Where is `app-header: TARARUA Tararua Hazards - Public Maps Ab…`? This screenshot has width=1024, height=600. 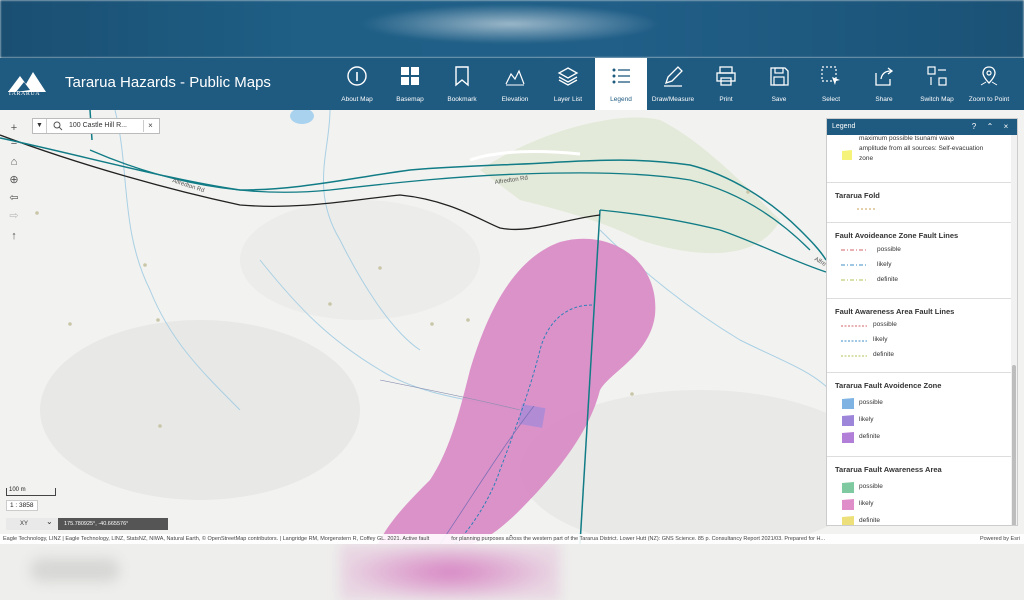 app-header: TARARUA Tararua Hazards - Public Maps Ab… is located at coordinates (512, 84).